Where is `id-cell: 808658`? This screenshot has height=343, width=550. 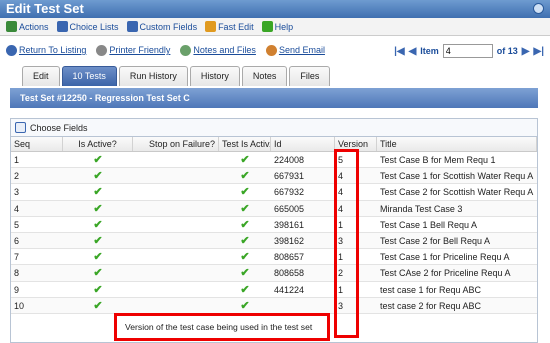
id-cell: 808658 is located at coordinates (303, 272).